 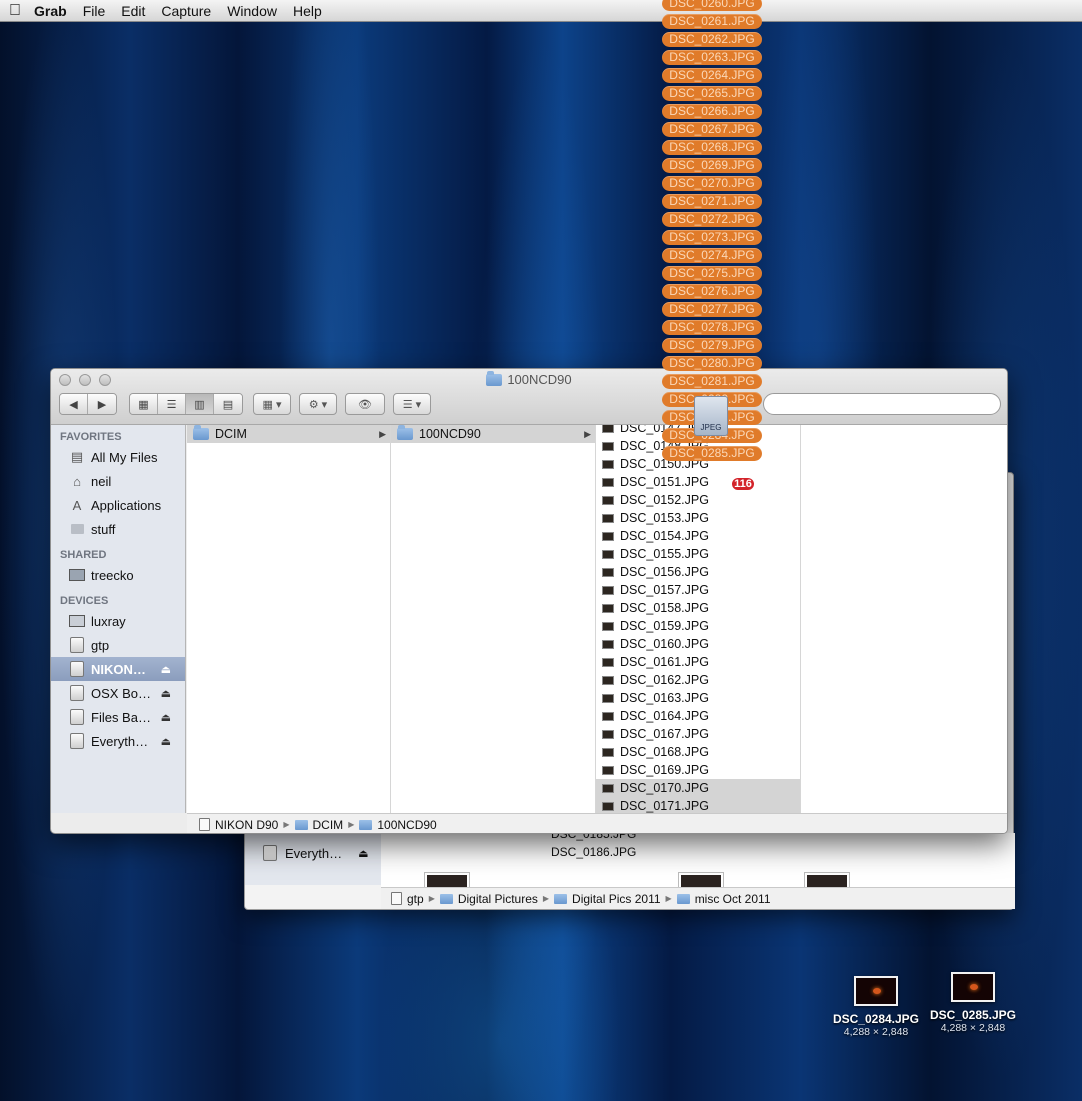 I want to click on file-row: DSC_0153.JPG, so click(x=698, y=518).